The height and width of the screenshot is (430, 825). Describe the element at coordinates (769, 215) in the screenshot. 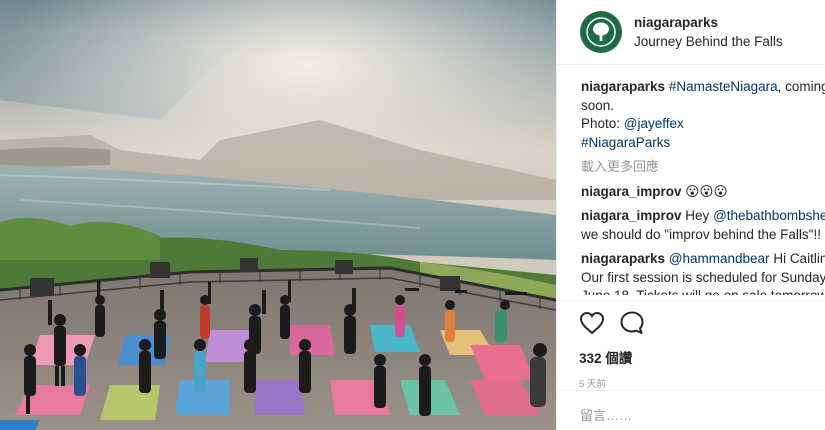

I see `comment-mention: @thebathbombshe` at that location.